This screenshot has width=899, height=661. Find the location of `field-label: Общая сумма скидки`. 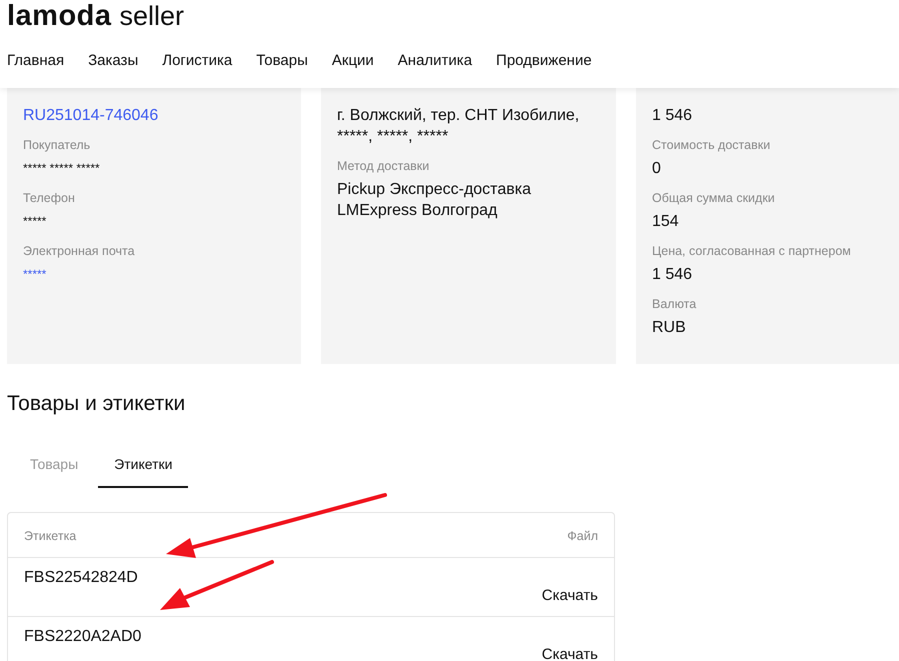

field-label: Общая сумма скидки is located at coordinates (714, 198).